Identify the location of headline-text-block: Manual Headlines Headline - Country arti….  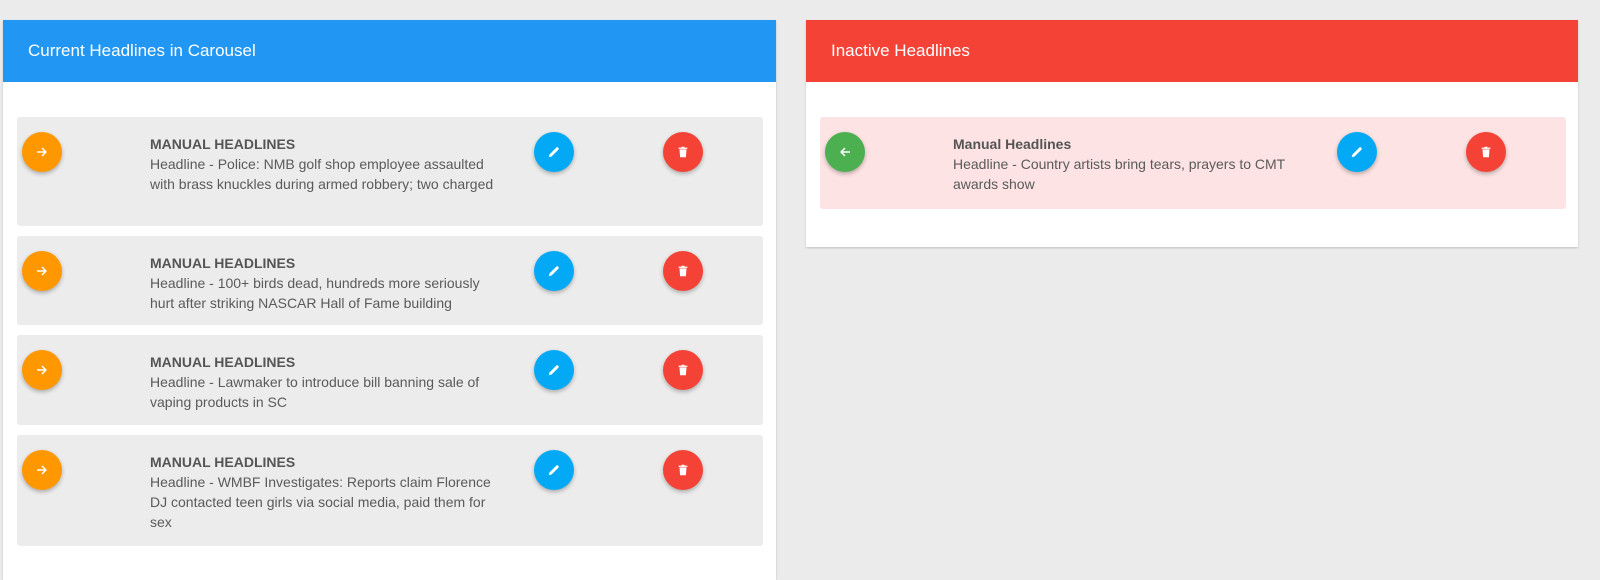
(1131, 164).